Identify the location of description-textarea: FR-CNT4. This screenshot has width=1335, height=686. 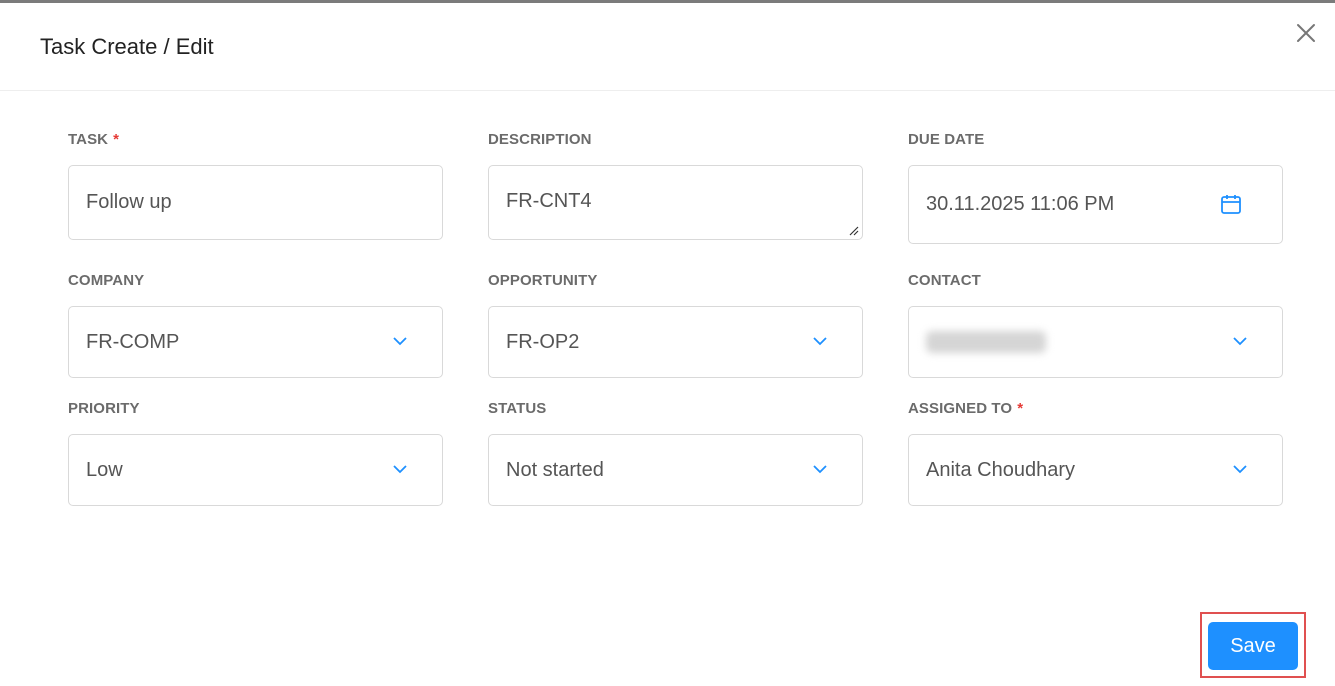
(675, 202).